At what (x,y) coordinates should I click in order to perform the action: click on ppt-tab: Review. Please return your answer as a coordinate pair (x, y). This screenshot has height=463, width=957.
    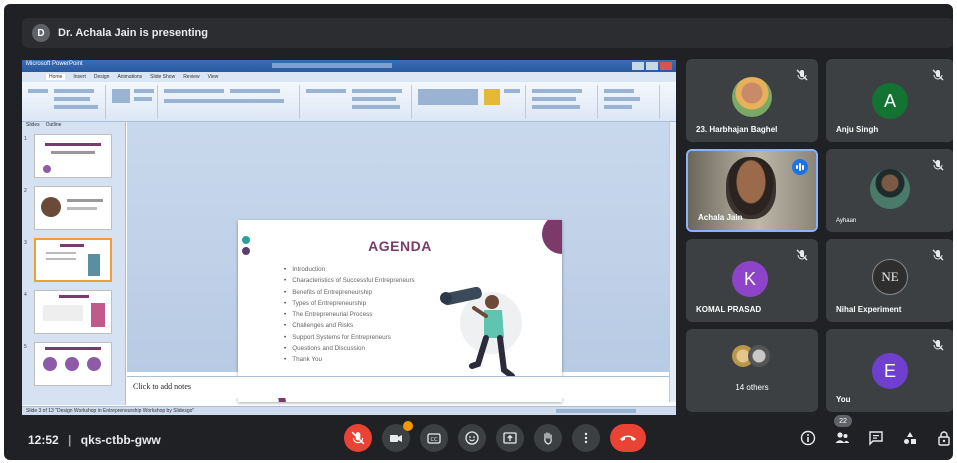
    Looking at the image, I should click on (191, 77).